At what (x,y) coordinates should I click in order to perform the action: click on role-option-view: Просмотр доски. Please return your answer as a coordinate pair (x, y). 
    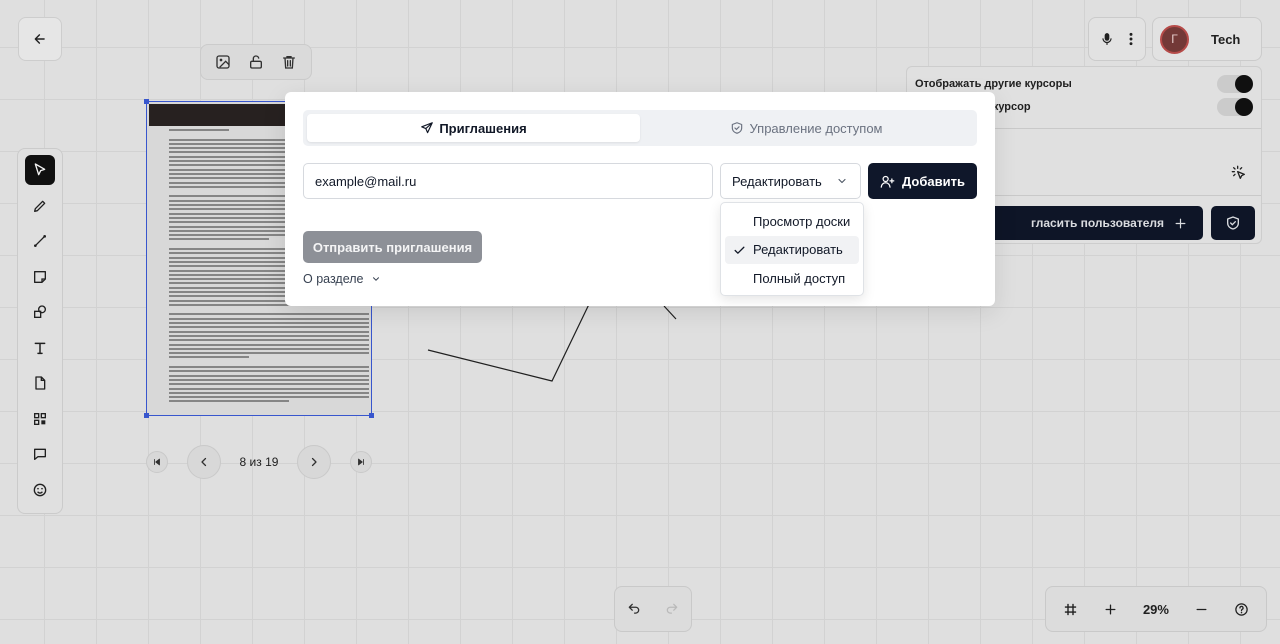
    Looking at the image, I should click on (792, 221).